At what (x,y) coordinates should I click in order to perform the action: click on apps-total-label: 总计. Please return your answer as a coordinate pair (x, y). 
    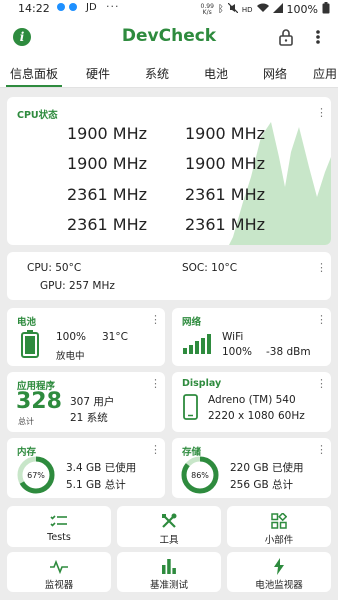
    Looking at the image, I should click on (26, 421).